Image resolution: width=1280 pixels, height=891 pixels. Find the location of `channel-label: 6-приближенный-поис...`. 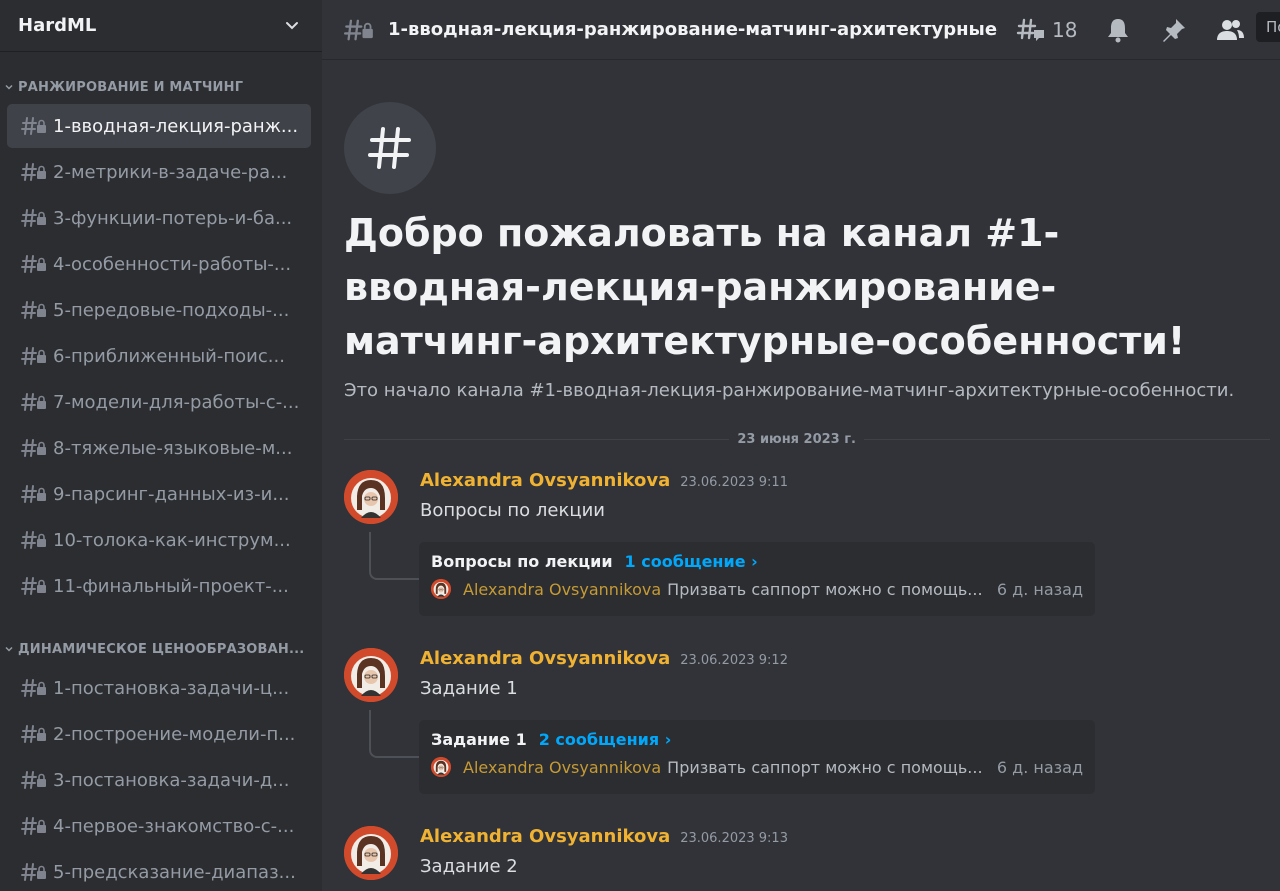

channel-label: 6-приближенный-поис... is located at coordinates (169, 356).